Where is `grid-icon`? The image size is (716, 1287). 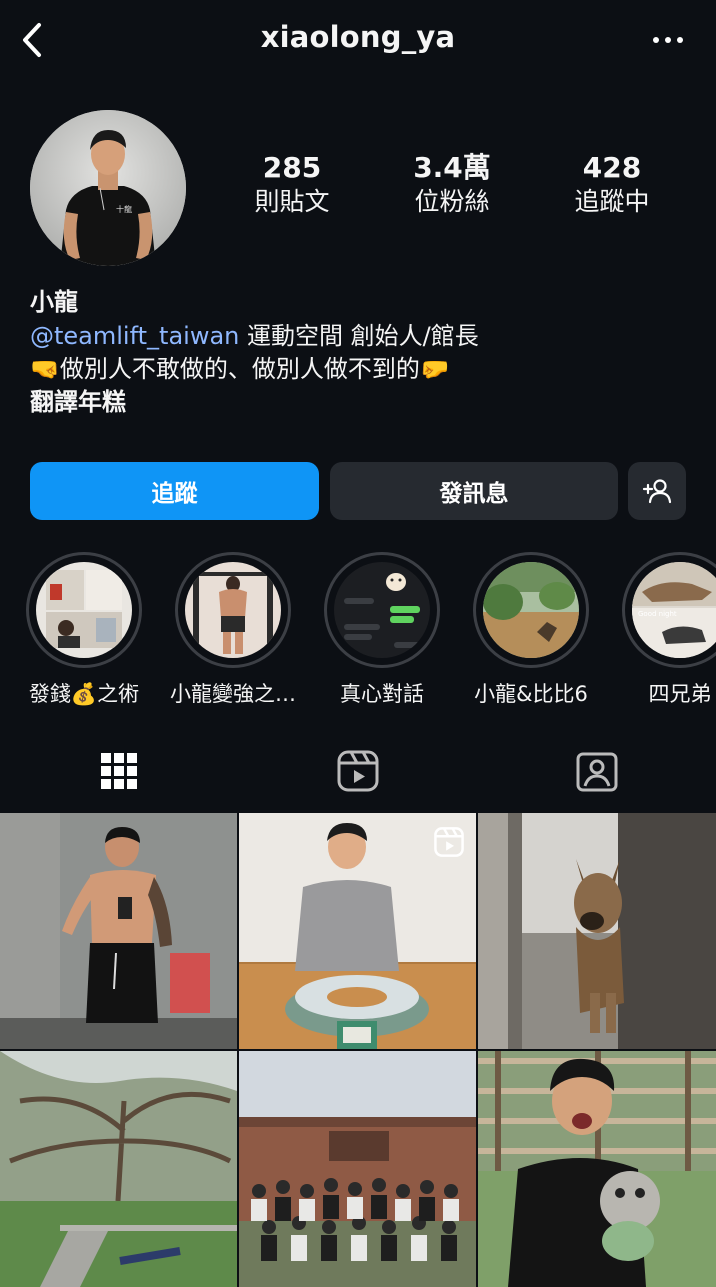
grid-icon is located at coordinates (119, 771).